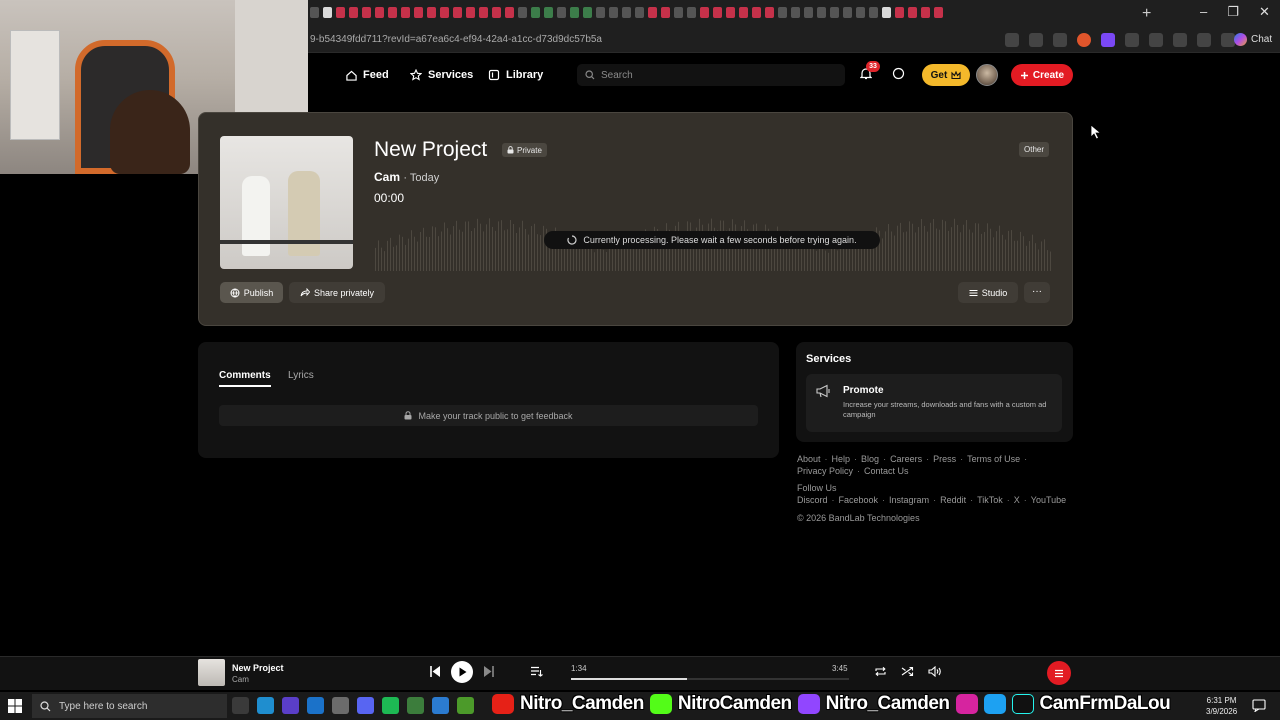 Image resolution: width=1280 pixels, height=720 pixels. Describe the element at coordinates (1105, 703) in the screenshot. I see `other-handle: CamFrmDaLou` at that location.